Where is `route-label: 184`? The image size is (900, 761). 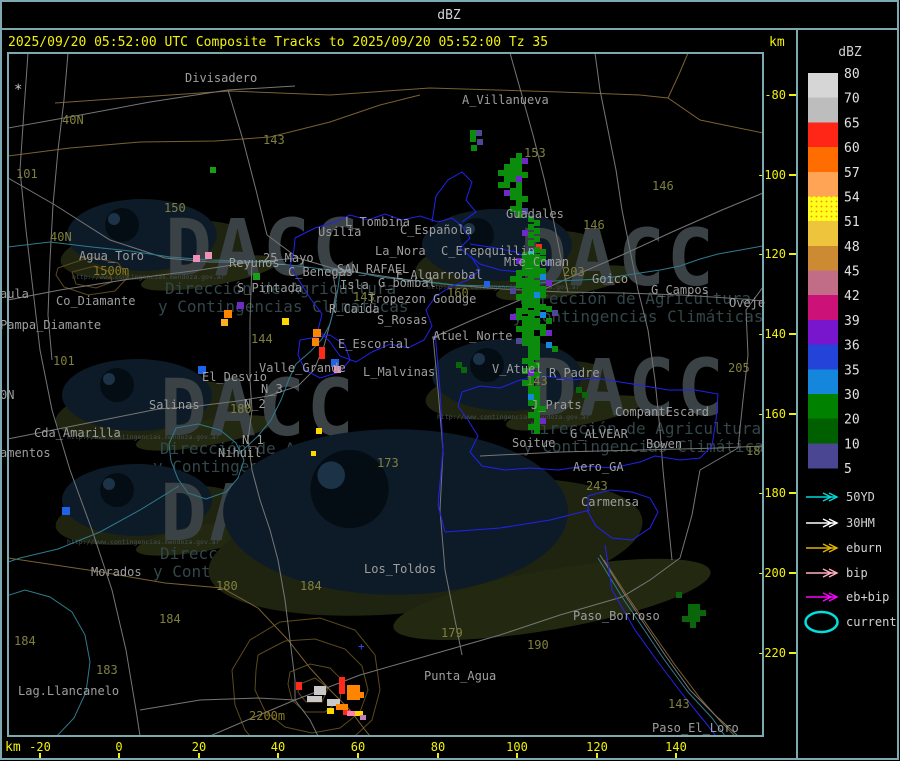
route-label: 184 is located at coordinates (311, 586).